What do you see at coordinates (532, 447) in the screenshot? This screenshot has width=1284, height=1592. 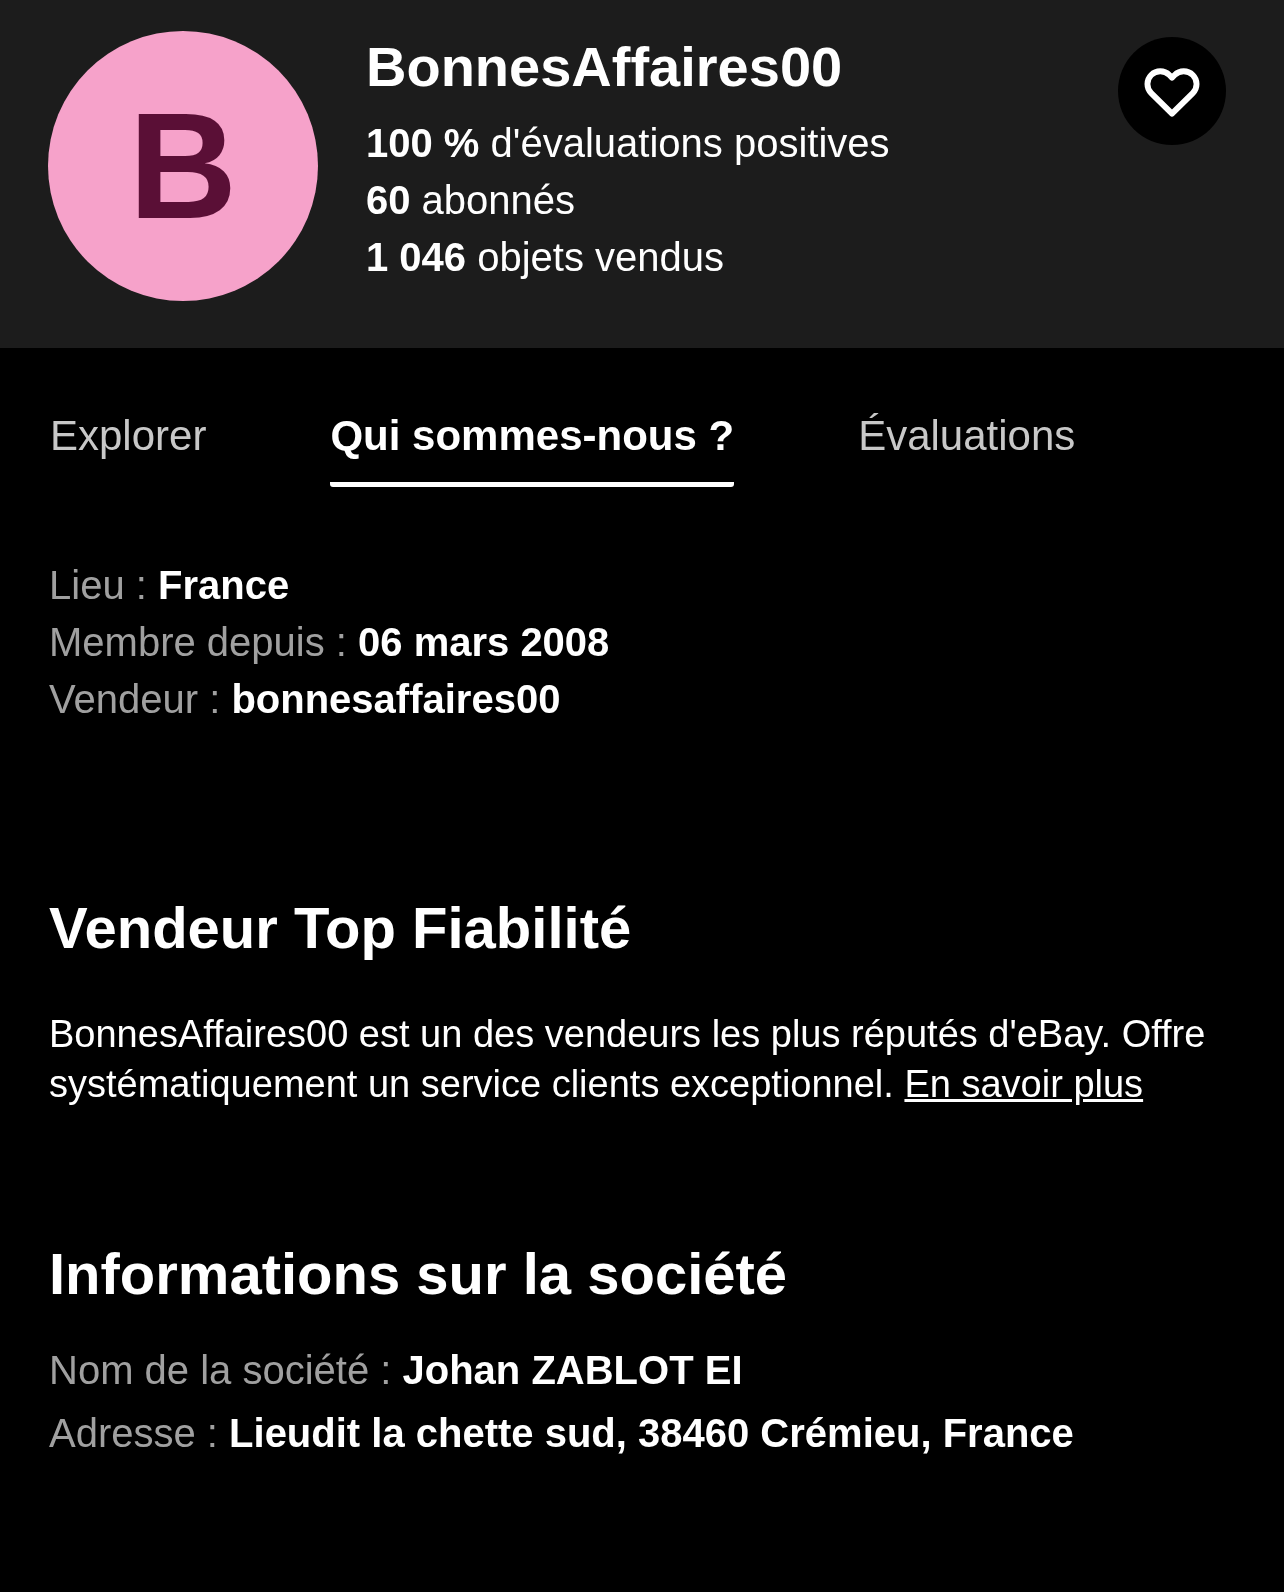 I see `tab: Qui sommes-nous ?` at bounding box center [532, 447].